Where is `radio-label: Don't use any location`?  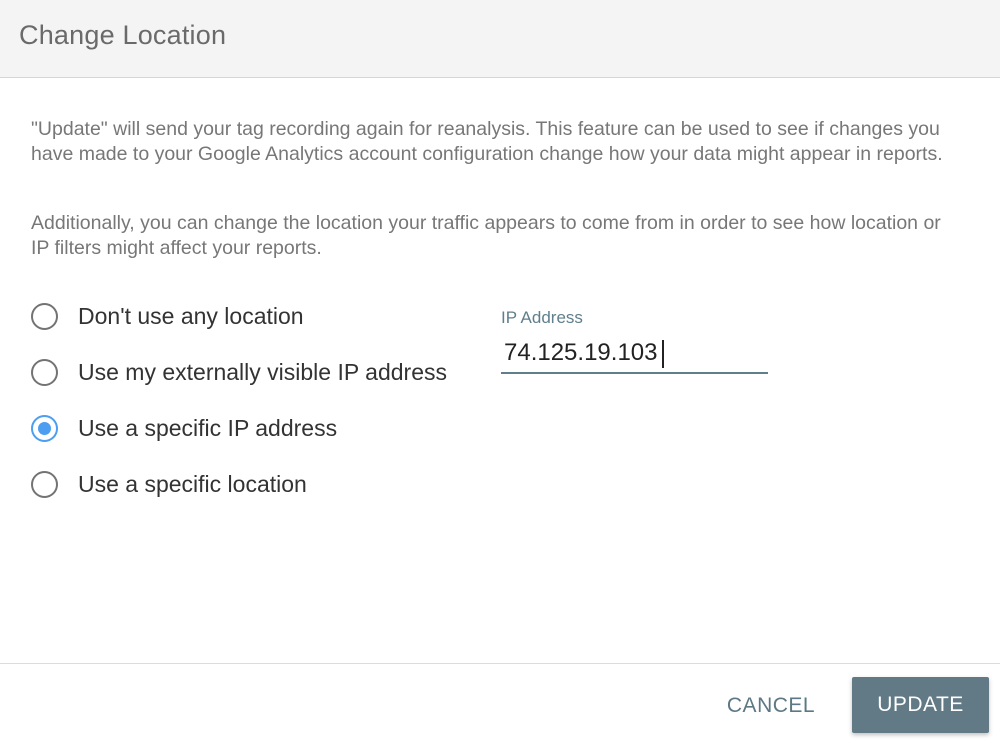 radio-label: Don't use any location is located at coordinates (191, 315).